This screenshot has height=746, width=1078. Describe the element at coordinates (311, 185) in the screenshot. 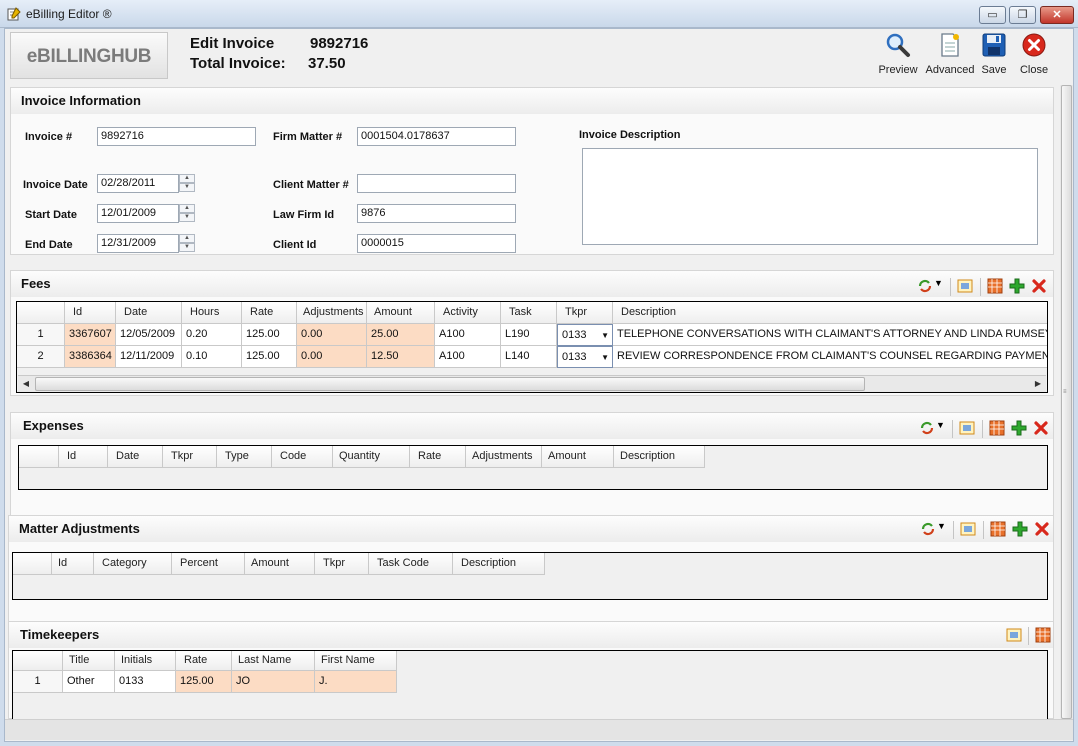

I see `client-matter-label: Client Matter #` at that location.